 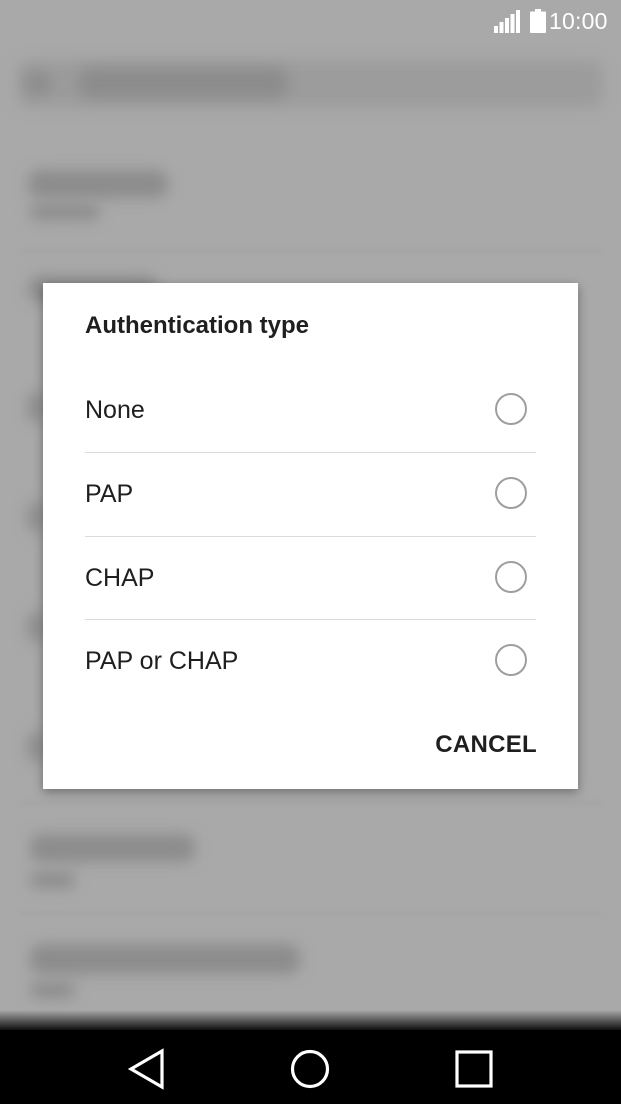 I want to click on option-chap: CHAP, so click(x=310, y=578).